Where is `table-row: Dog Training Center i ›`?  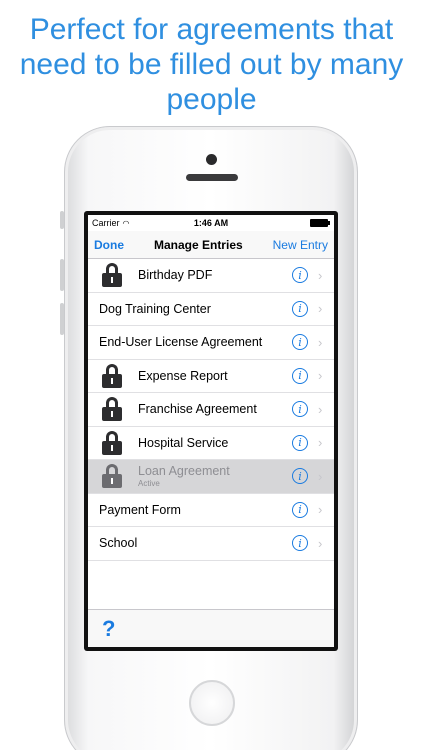
table-row: Dog Training Center i › is located at coordinates (211, 309).